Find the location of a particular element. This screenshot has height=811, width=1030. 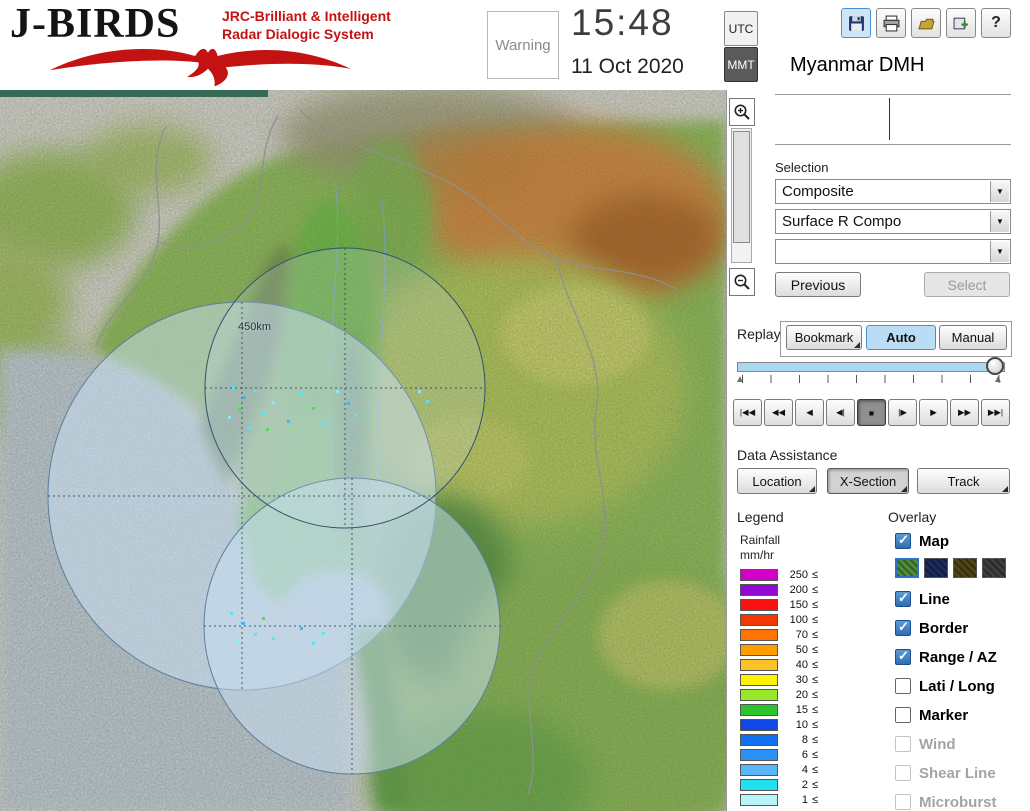

overlay-item-map: Map is located at coordinates (922, 541).